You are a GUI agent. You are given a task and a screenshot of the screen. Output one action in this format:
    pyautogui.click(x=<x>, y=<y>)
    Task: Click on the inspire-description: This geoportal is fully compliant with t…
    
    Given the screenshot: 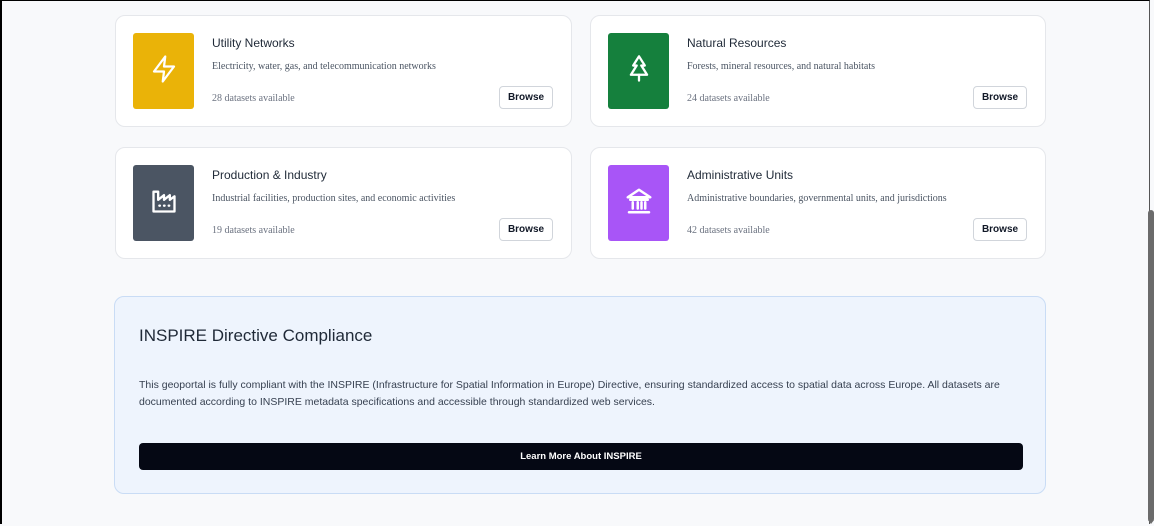 What is the action you would take?
    pyautogui.click(x=569, y=393)
    